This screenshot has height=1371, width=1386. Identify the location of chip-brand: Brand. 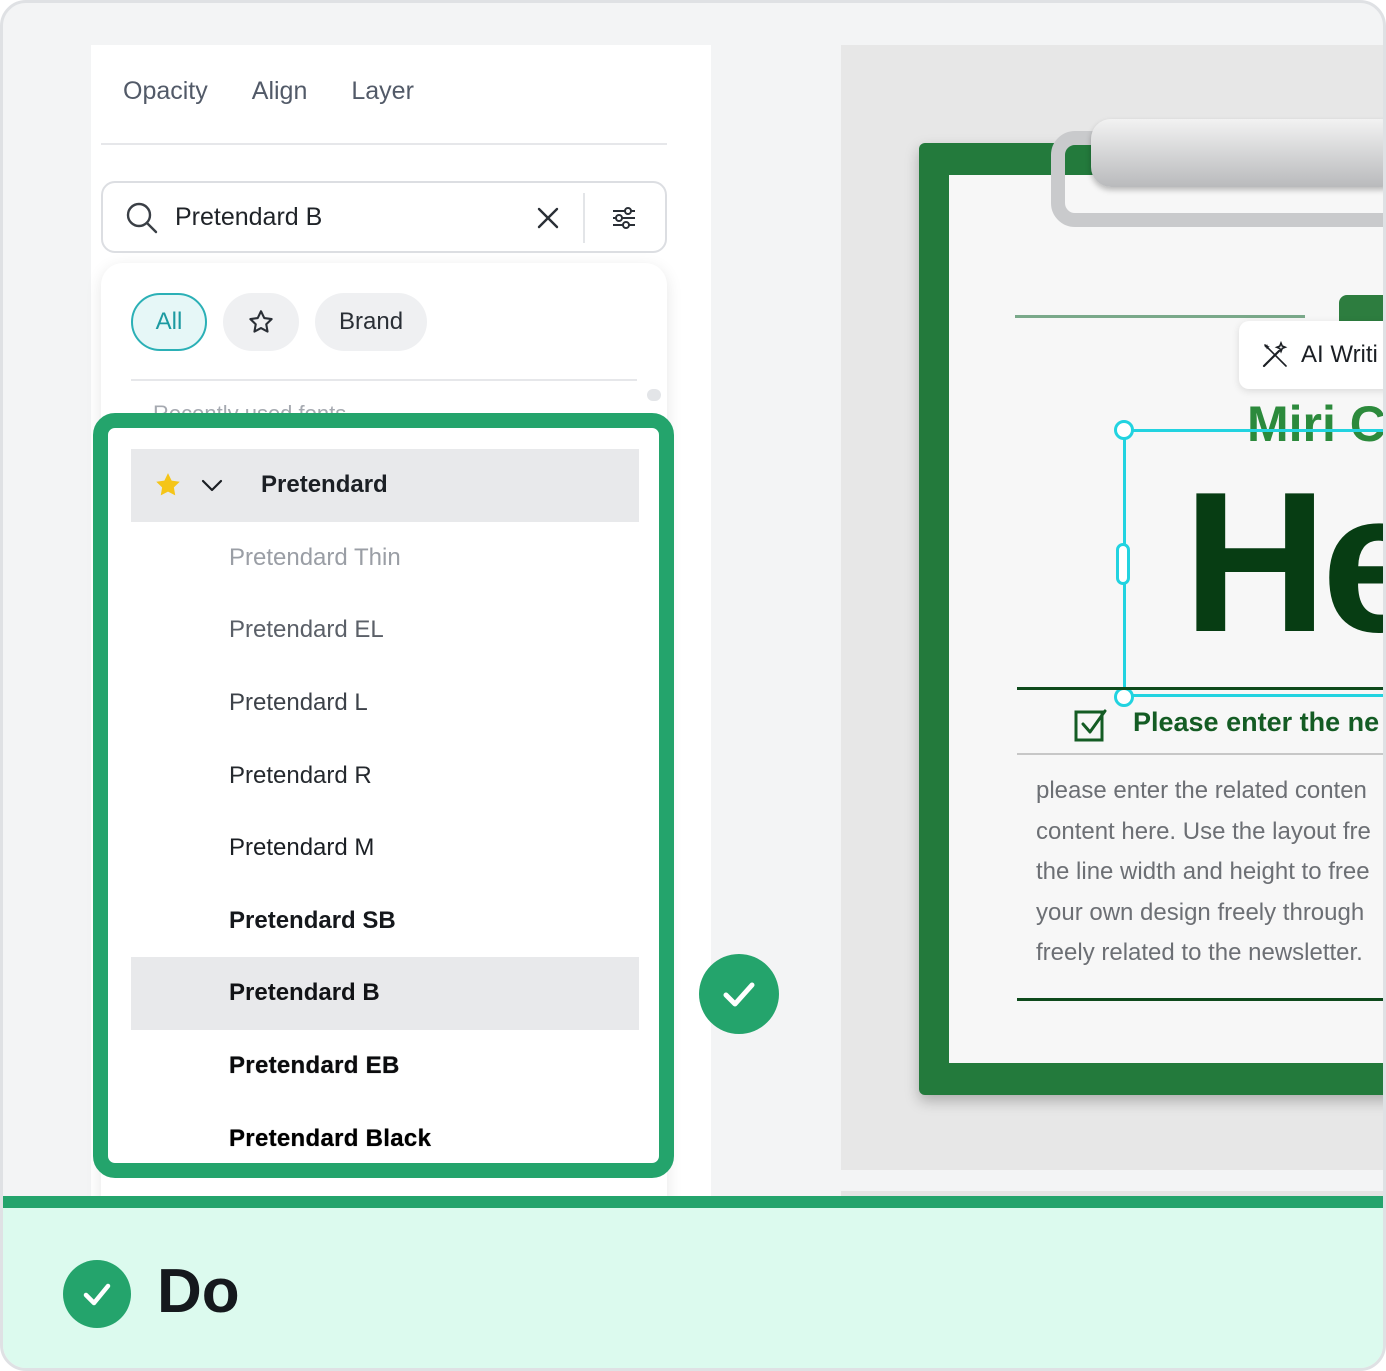
(371, 322).